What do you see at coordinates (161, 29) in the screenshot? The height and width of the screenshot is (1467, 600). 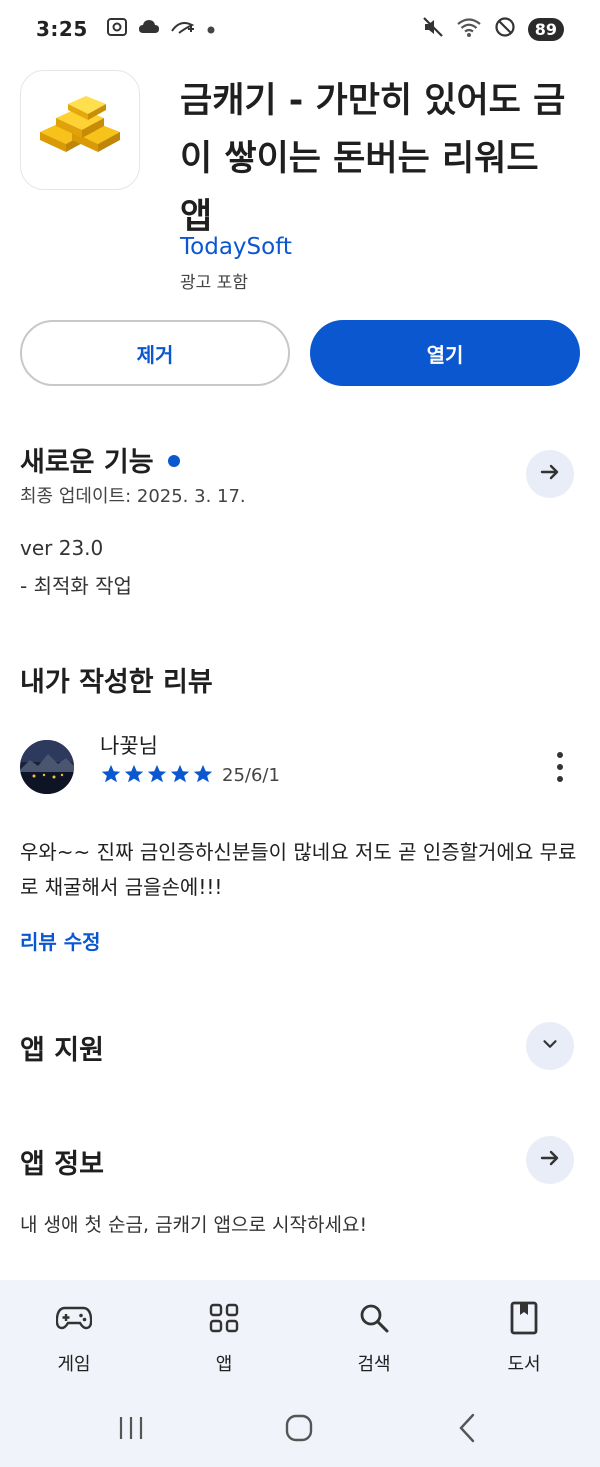 I see `status-notification-icons` at bounding box center [161, 29].